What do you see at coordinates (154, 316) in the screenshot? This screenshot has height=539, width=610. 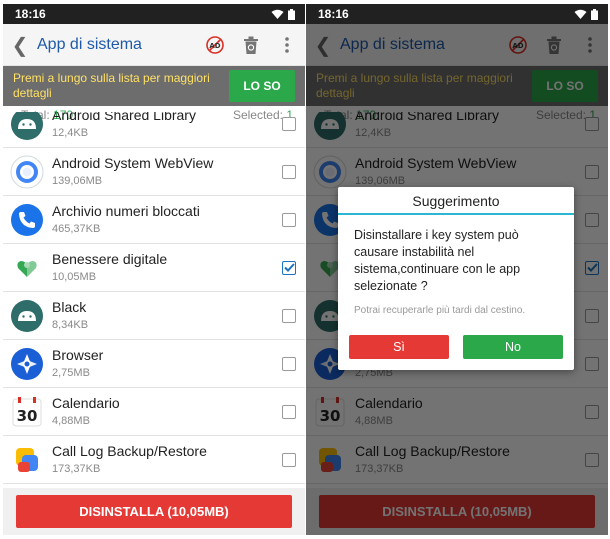 I see `list-item: Black 8,34KB` at bounding box center [154, 316].